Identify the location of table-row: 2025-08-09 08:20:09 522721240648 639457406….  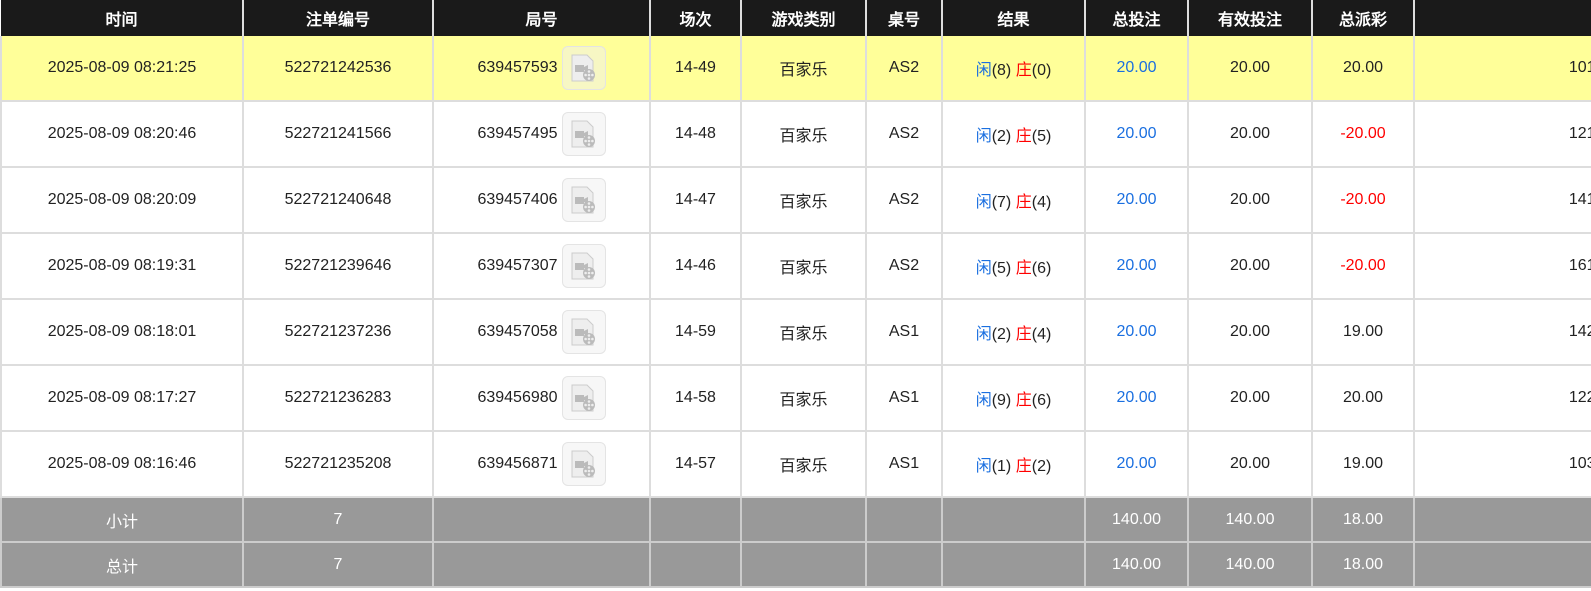
(795, 200).